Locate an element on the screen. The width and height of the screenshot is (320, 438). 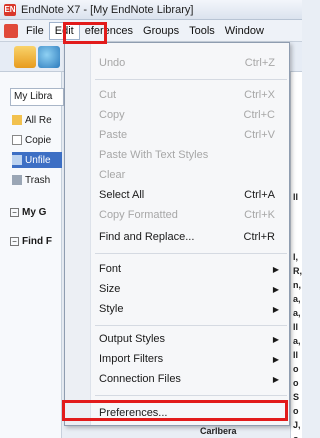
menu-tools: Tools is located at coordinates (202, 31).